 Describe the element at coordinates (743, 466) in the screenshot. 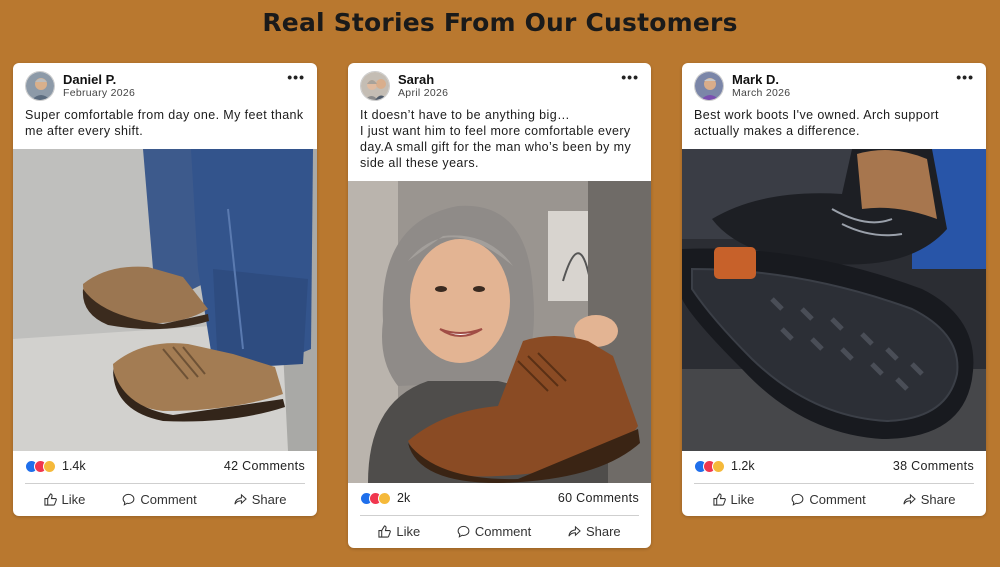

I see `reaction-count: 1.2k` at that location.